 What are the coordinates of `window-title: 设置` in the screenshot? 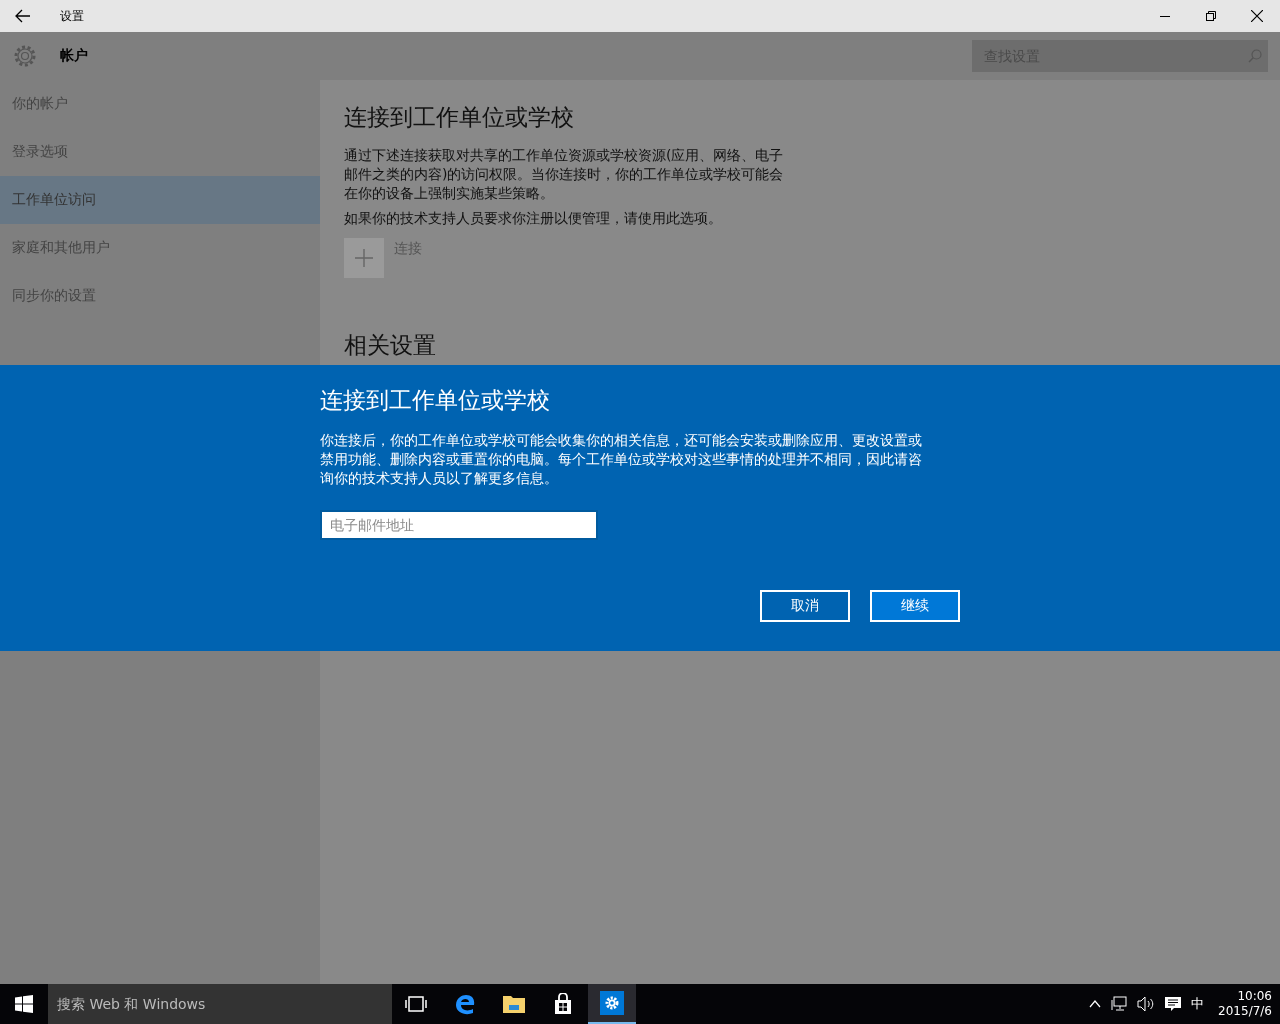 It's located at (72, 16).